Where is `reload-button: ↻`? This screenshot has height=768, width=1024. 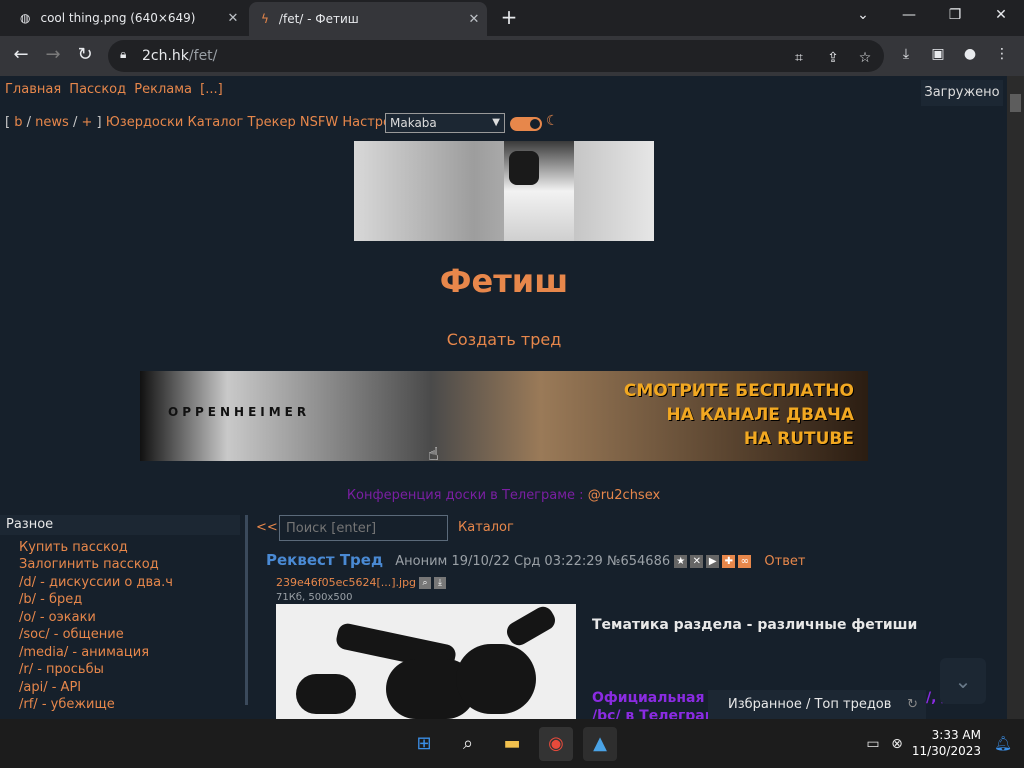 reload-button: ↻ is located at coordinates (85, 56).